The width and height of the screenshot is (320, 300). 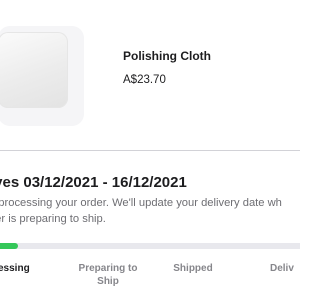 I want to click on product-price: A$23.70, so click(x=144, y=80).